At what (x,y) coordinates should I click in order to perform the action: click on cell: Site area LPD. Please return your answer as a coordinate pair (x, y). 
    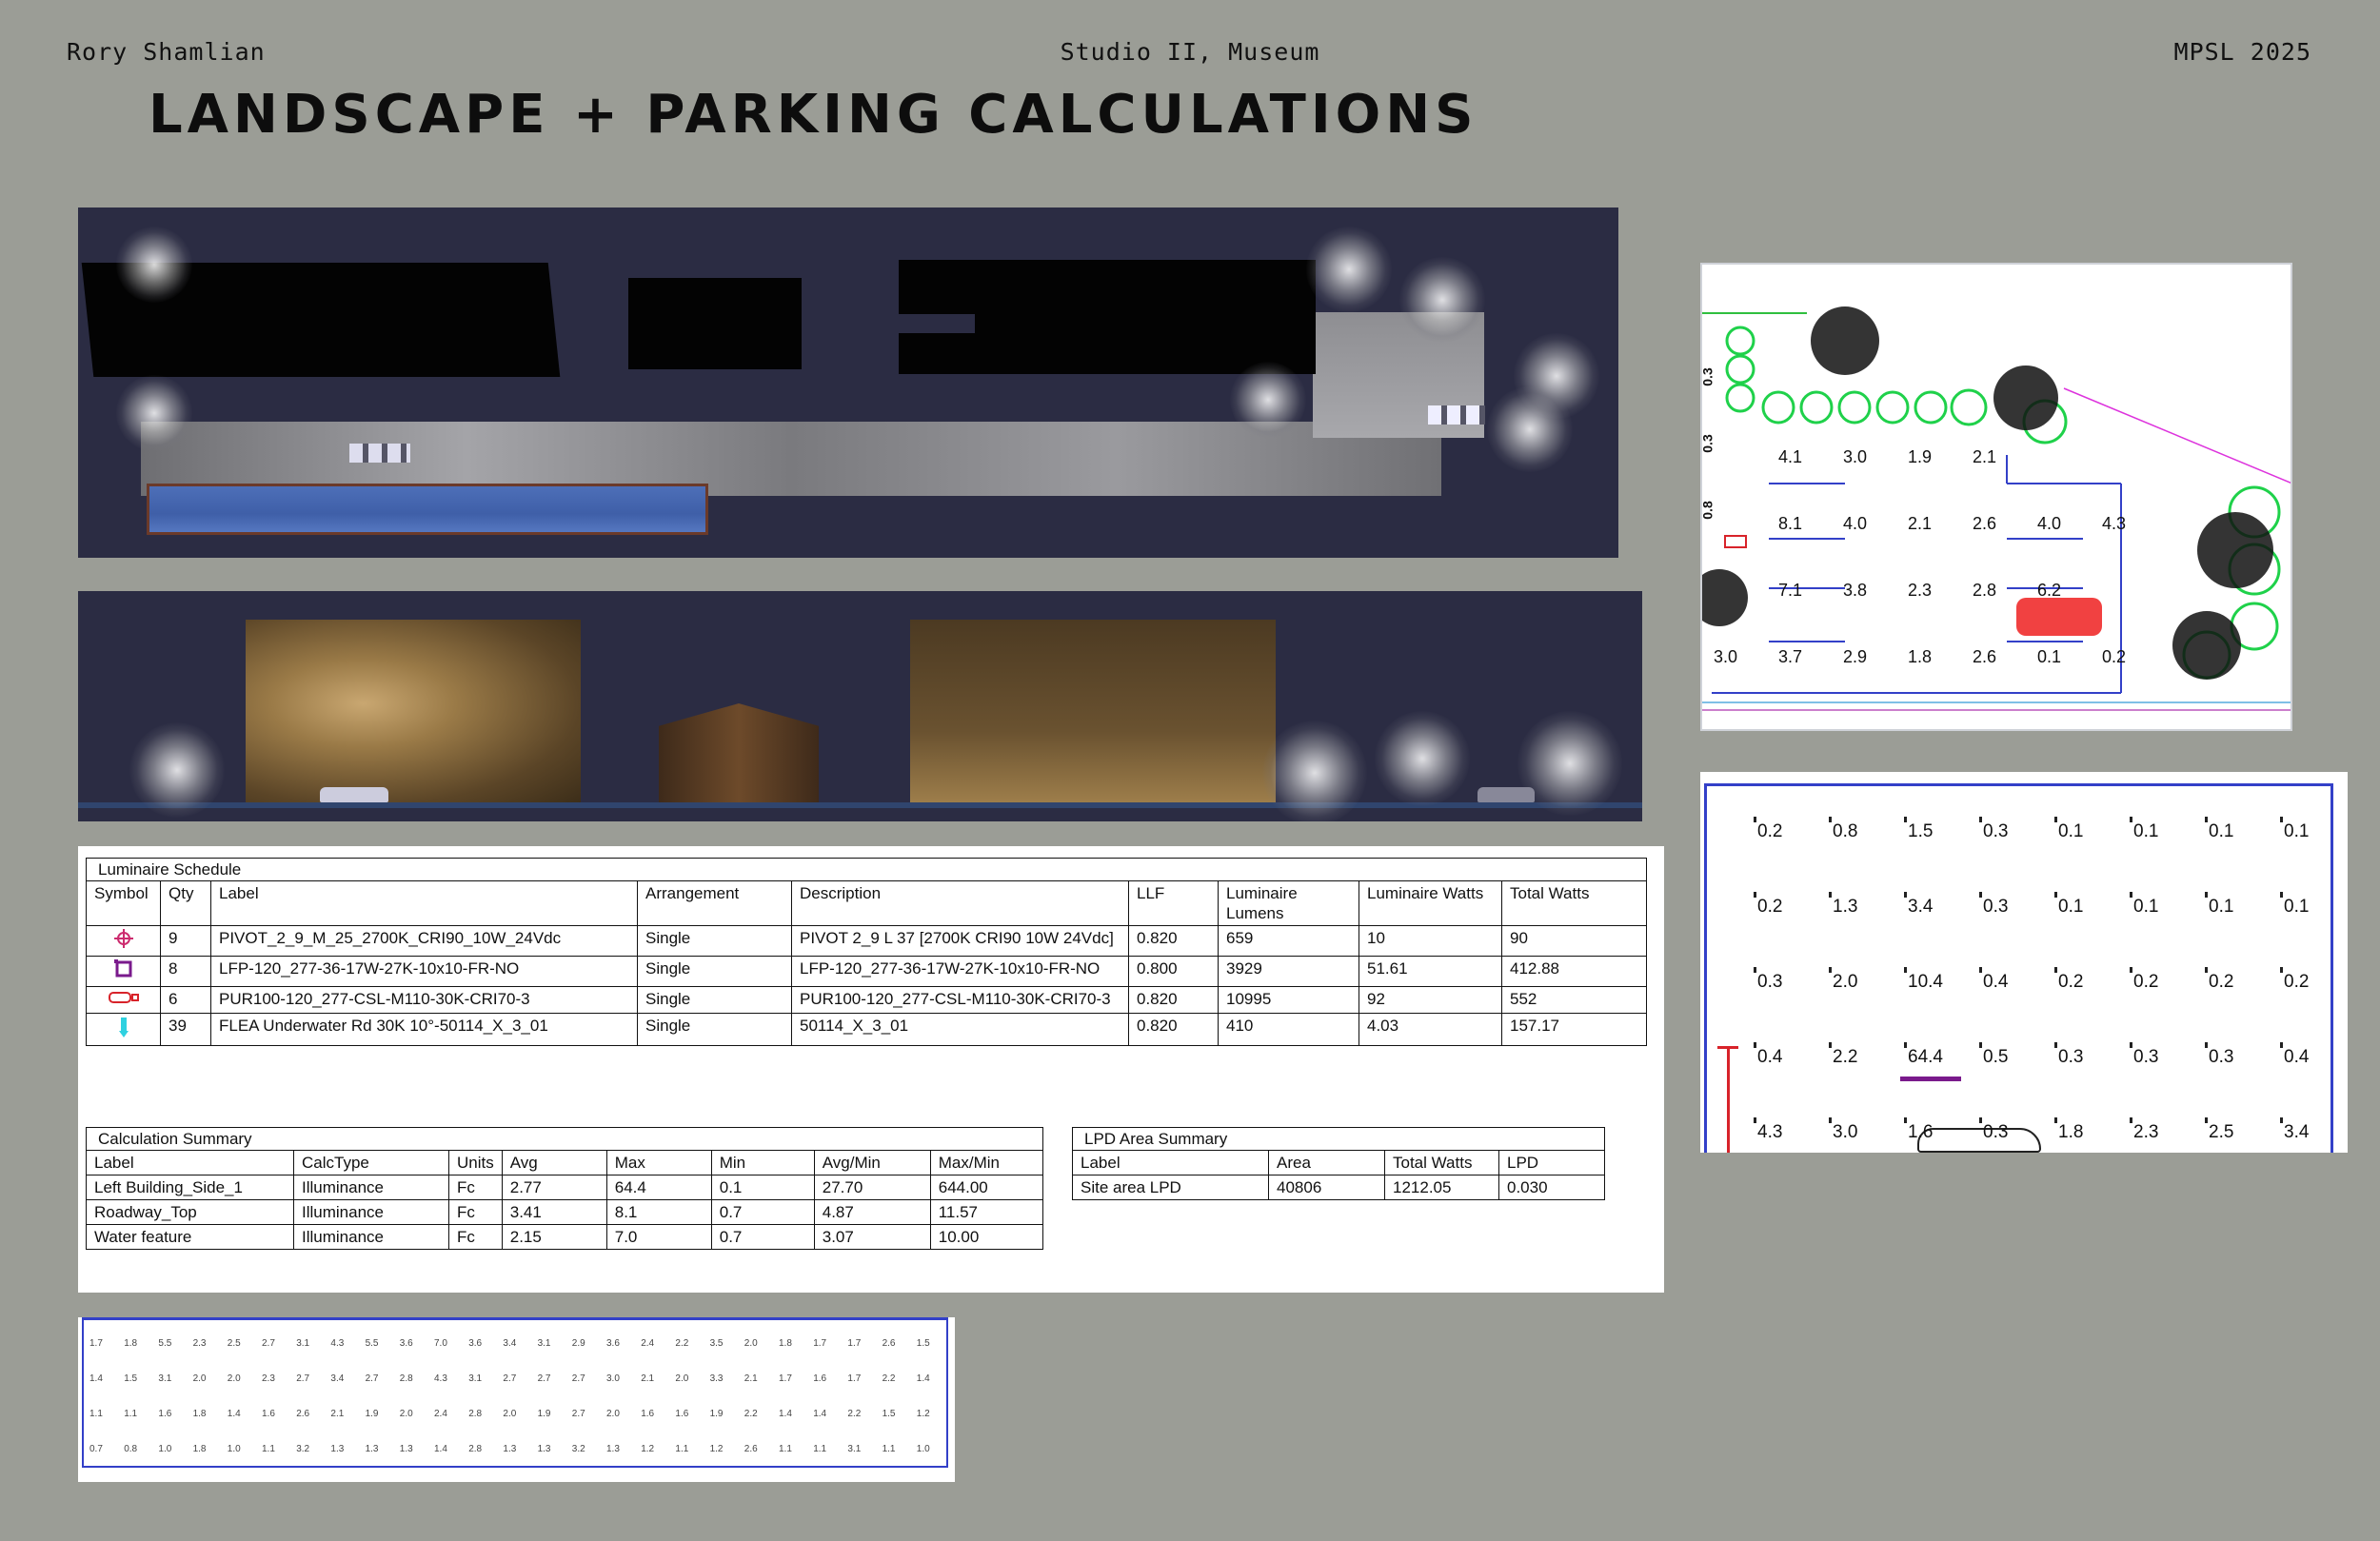
    Looking at the image, I should click on (1170, 1187).